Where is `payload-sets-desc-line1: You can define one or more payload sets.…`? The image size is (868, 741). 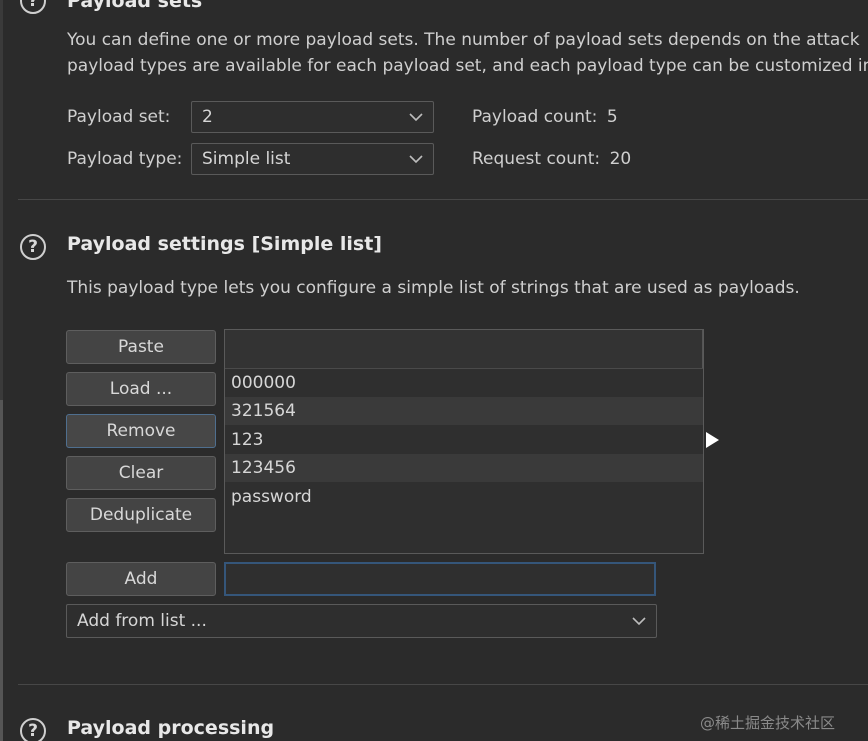
payload-sets-desc-line1: You can define one or more payload sets.… is located at coordinates (463, 40).